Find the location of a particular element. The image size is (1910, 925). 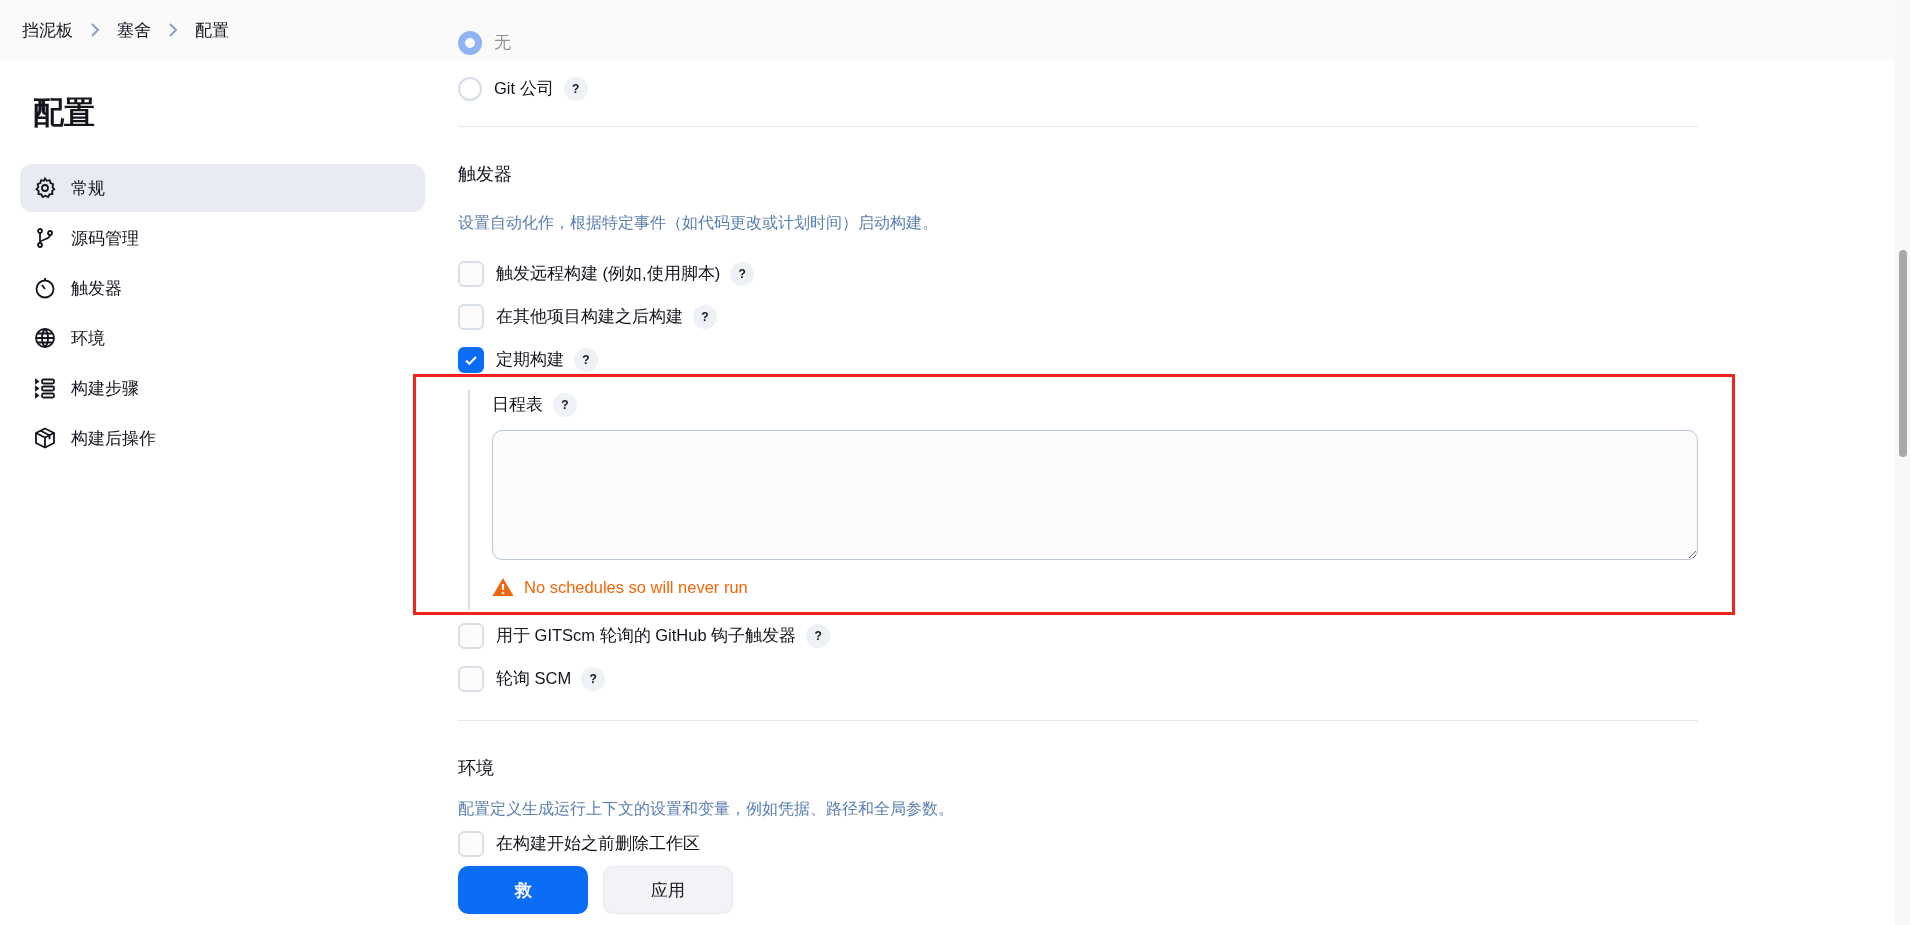

checkbox-label: 触发远程构建 (例如,使用脚本) is located at coordinates (608, 273).